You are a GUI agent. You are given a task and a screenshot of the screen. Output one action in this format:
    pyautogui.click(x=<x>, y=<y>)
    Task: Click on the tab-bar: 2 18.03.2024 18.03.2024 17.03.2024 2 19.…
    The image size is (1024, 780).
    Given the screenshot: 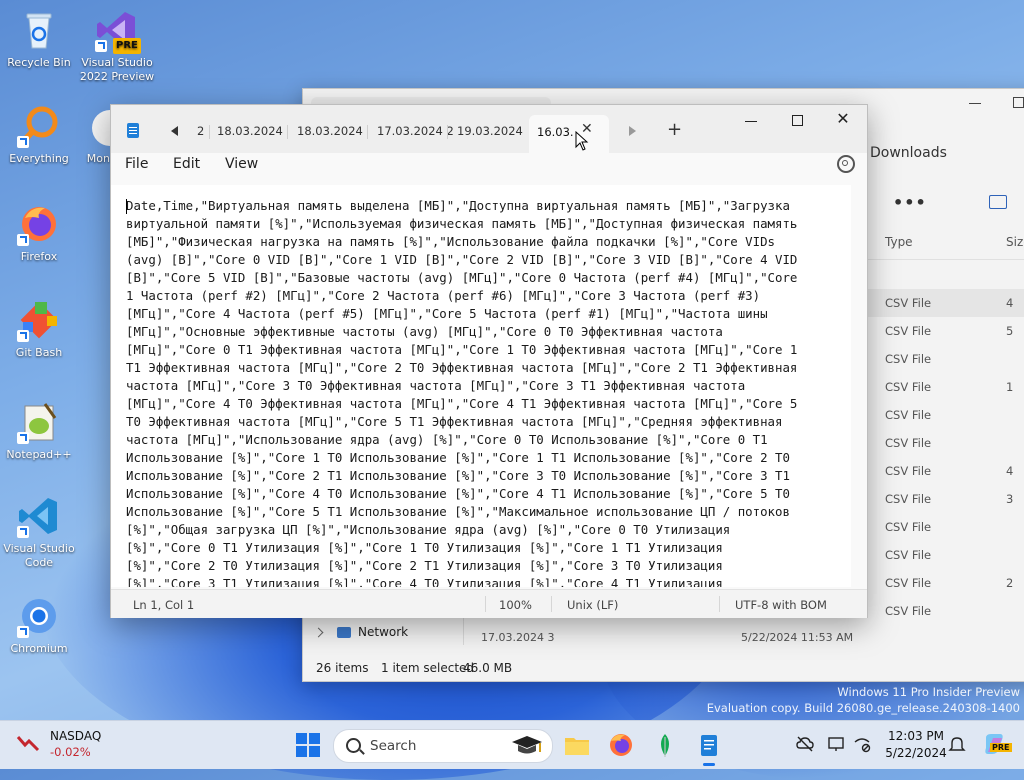 What is the action you would take?
    pyautogui.click(x=489, y=129)
    